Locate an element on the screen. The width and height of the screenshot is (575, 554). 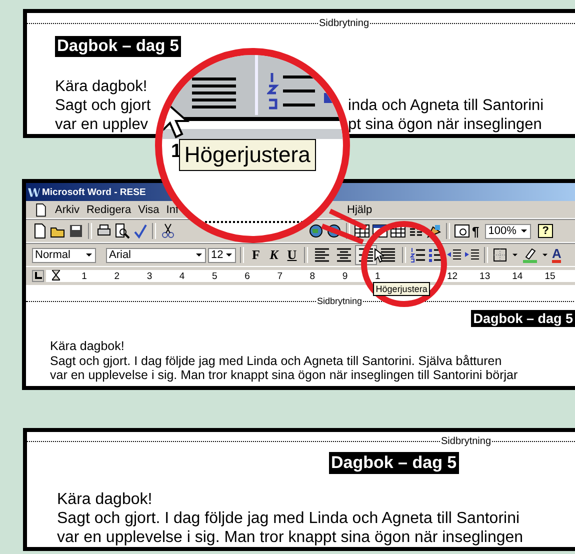
body-text: Sagt och gjort. I dag följde jag med Linda och Agneta till Santorini. Själva båtturen is located at coordinates (276, 361).